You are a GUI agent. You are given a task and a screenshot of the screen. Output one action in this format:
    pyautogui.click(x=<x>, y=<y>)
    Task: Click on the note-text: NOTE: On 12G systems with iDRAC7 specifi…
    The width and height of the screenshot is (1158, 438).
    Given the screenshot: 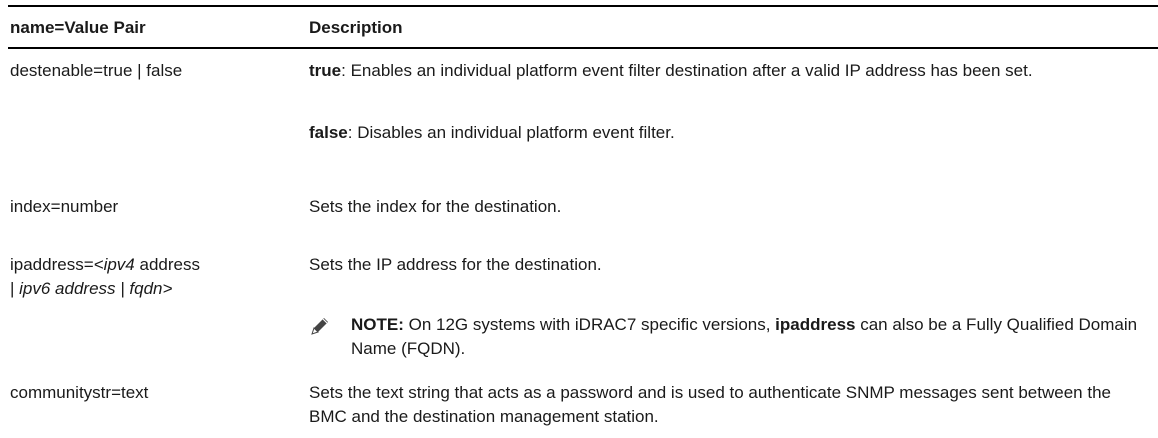 What is the action you would take?
    pyautogui.click(x=744, y=336)
    